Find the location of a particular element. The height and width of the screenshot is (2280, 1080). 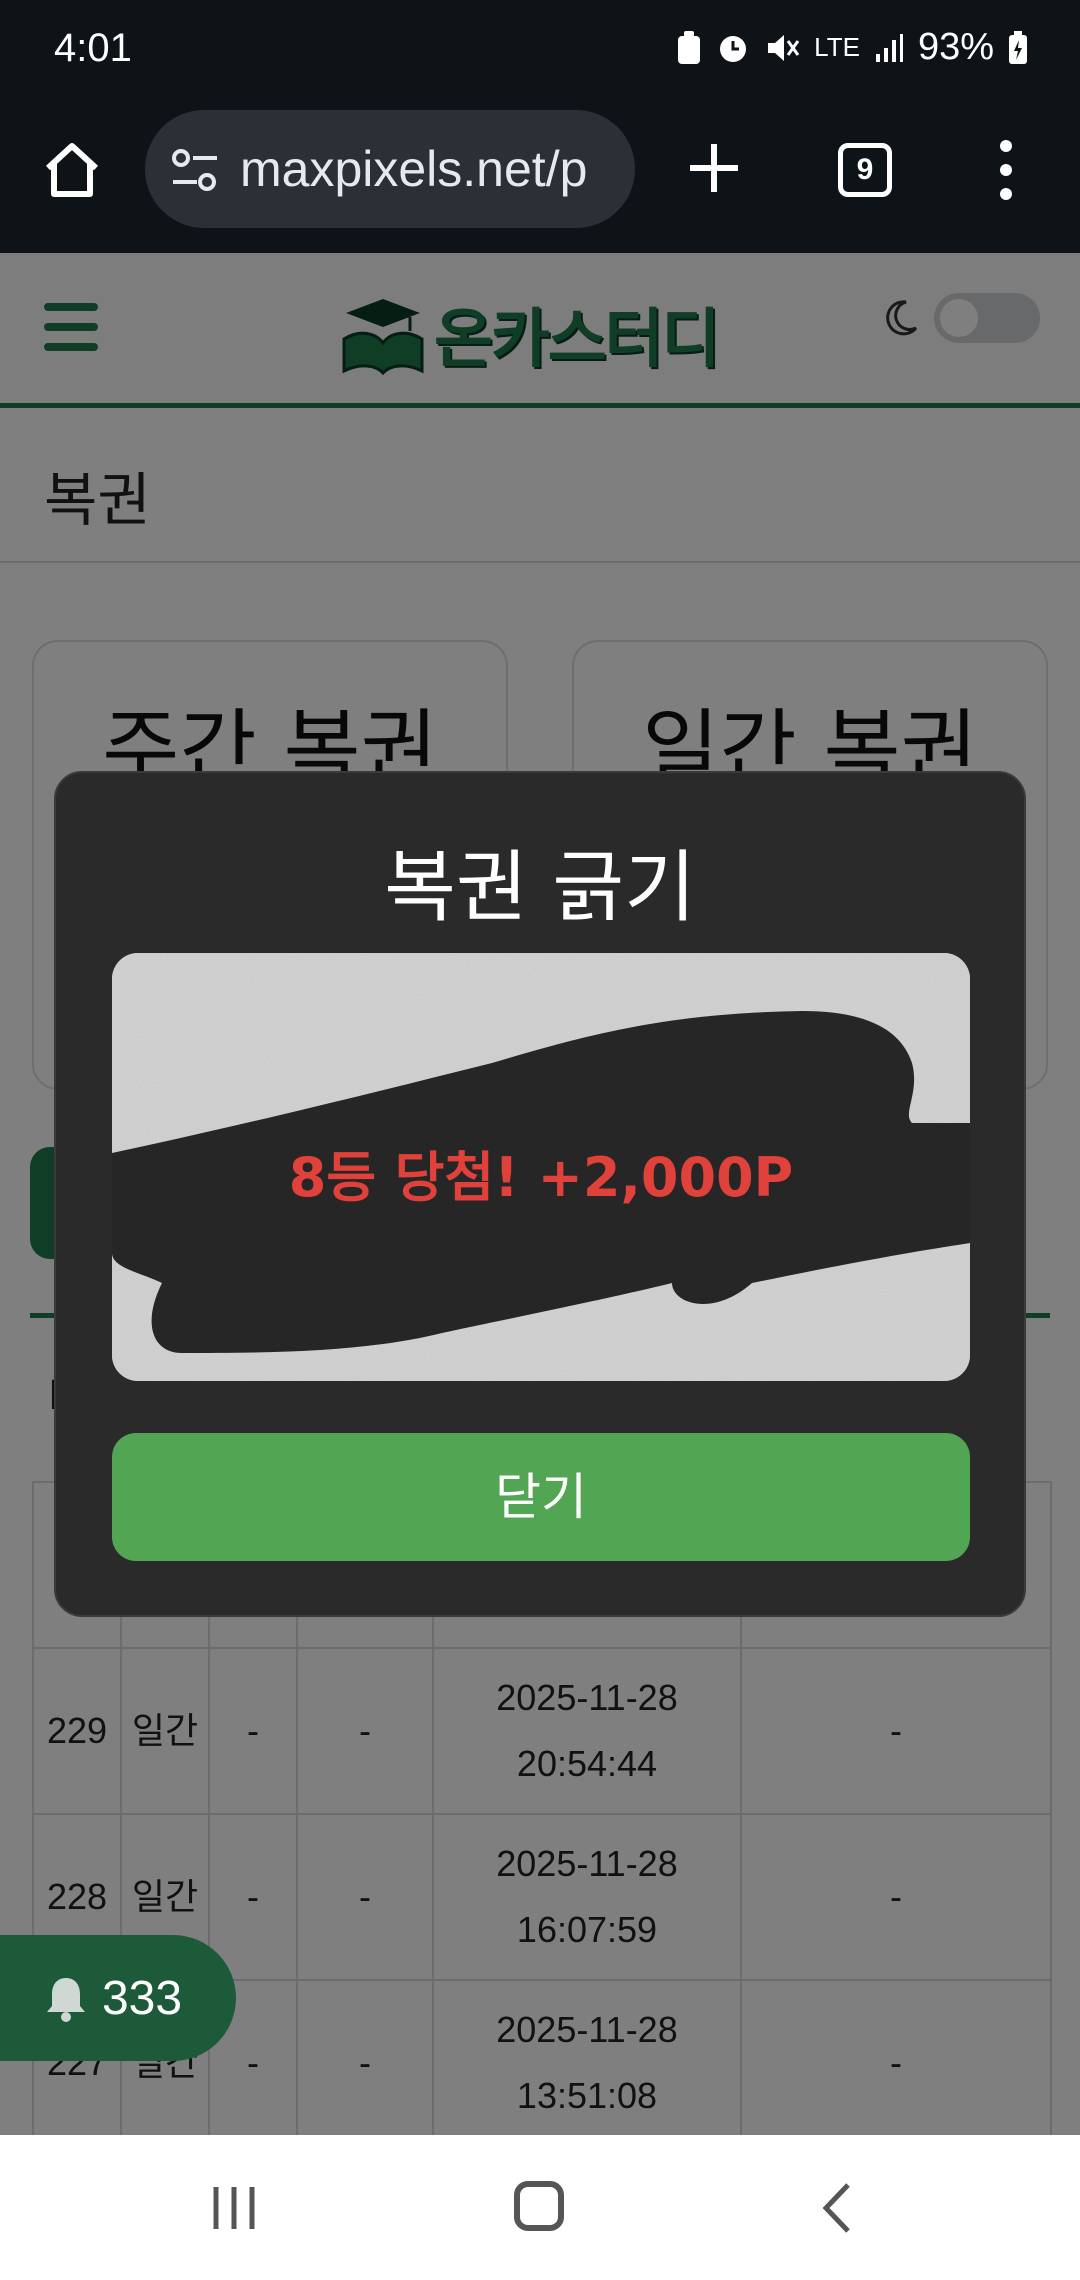

recycle-notification-icon is located at coordinates (689, 47).